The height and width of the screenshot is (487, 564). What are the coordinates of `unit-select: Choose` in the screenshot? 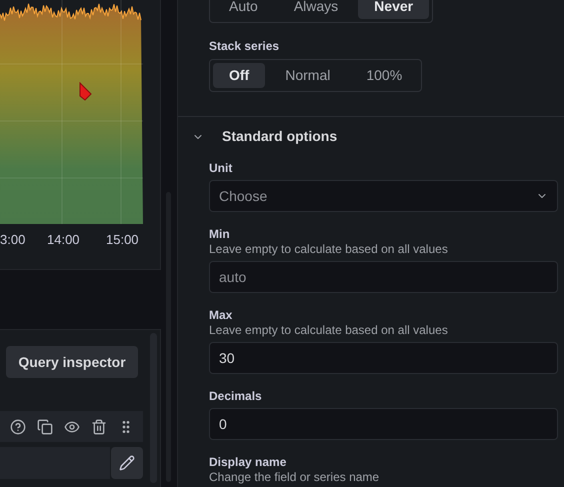 It's located at (383, 196).